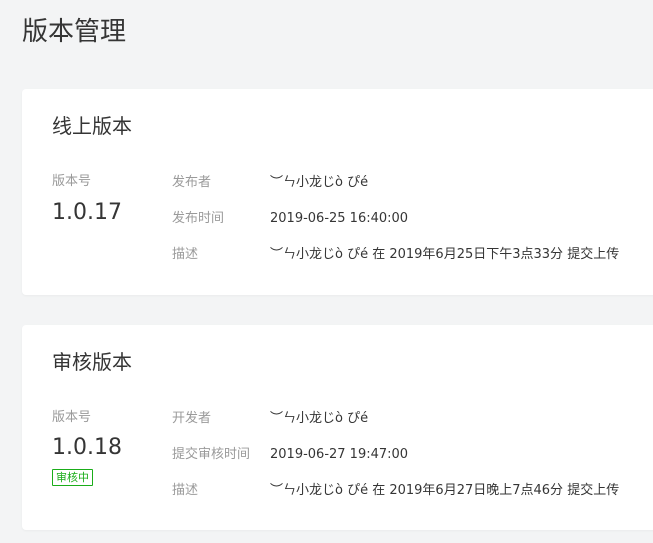 This screenshot has height=543, width=653. I want to click on page-title: 版本管理, so click(74, 32).